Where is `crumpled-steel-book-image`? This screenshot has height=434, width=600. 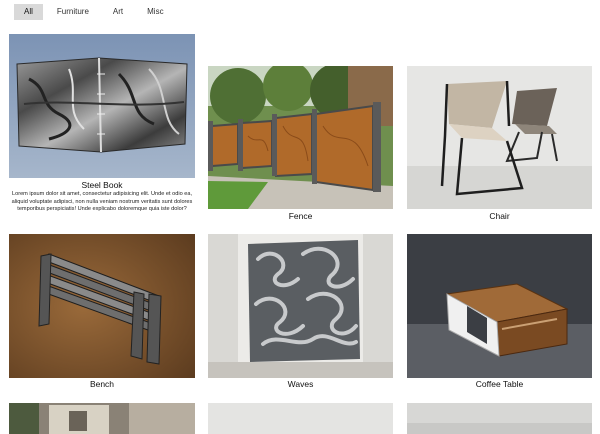 crumpled-steel-book-image is located at coordinates (102, 106).